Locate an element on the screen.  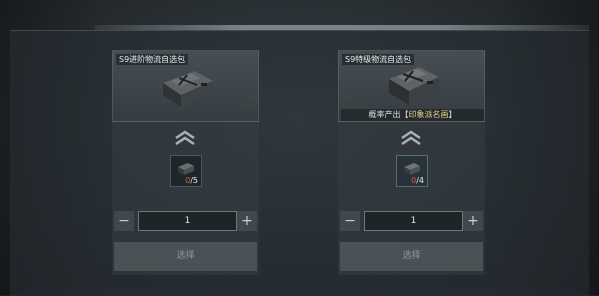
pack-preview: S9特级物流自选包 概率产出【印象派名画】 is located at coordinates (411, 86).